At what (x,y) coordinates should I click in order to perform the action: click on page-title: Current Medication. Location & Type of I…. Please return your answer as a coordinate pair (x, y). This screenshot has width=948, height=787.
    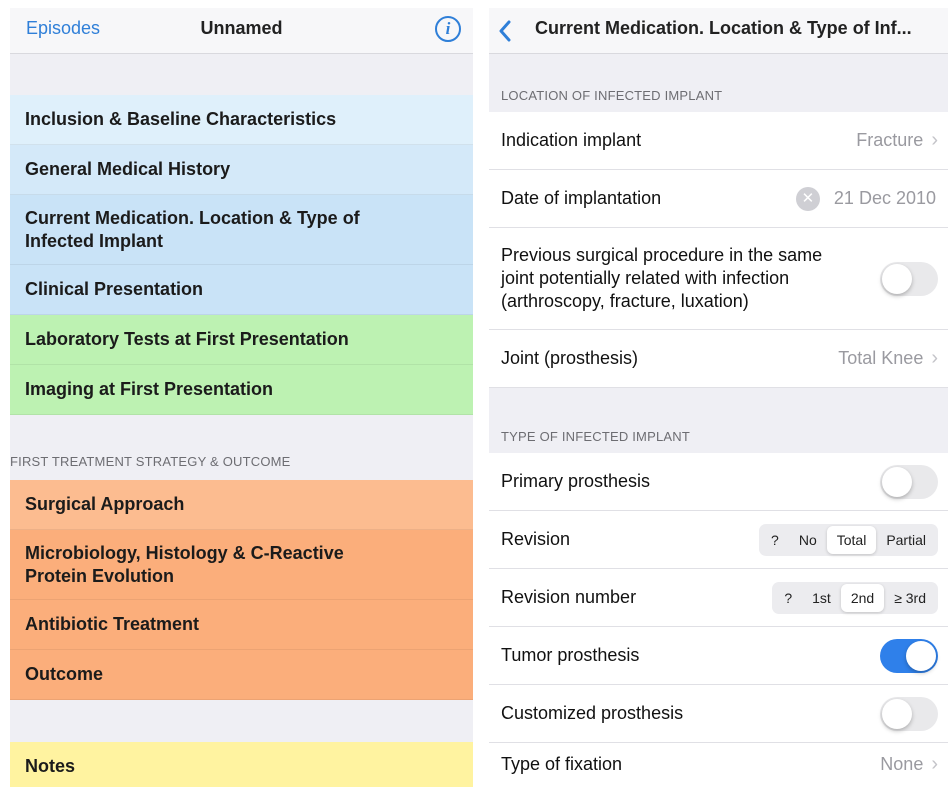
    Looking at the image, I should click on (723, 28).